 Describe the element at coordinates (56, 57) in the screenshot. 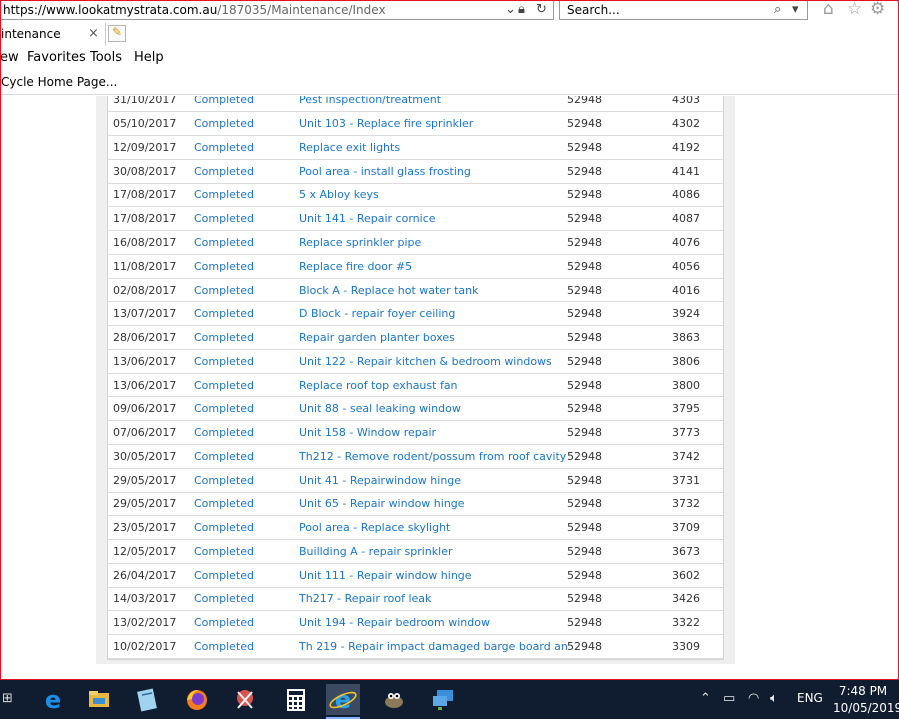

I see `menu-favorites: Favorites` at that location.